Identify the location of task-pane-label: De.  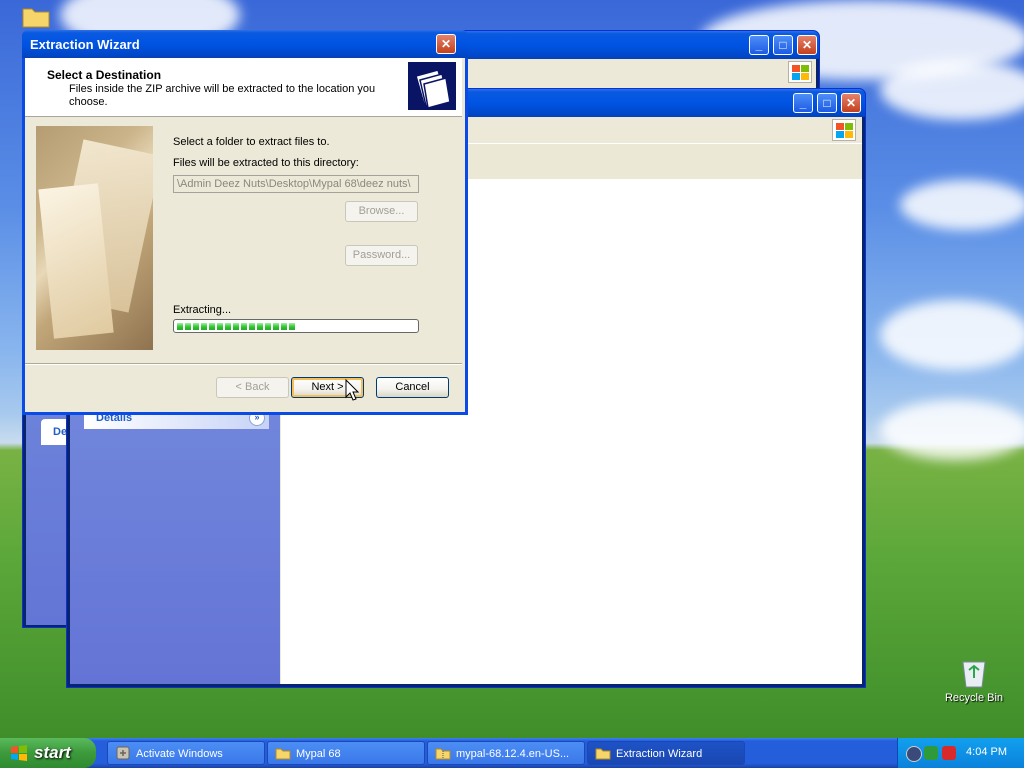
(60, 432).